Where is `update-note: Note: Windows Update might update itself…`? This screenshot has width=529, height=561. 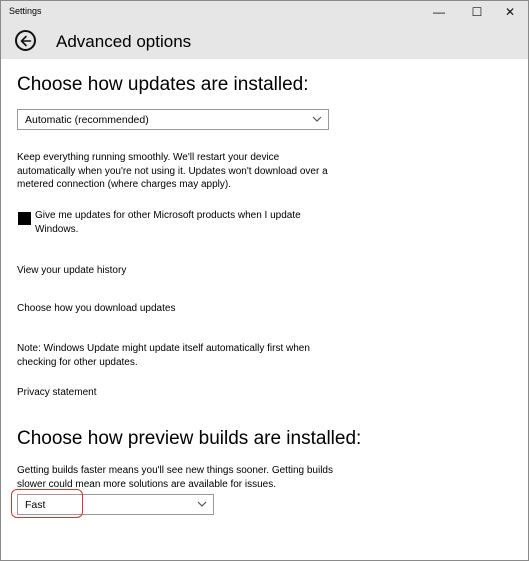 update-note: Note: Windows Update might update itself… is located at coordinates (163, 355).